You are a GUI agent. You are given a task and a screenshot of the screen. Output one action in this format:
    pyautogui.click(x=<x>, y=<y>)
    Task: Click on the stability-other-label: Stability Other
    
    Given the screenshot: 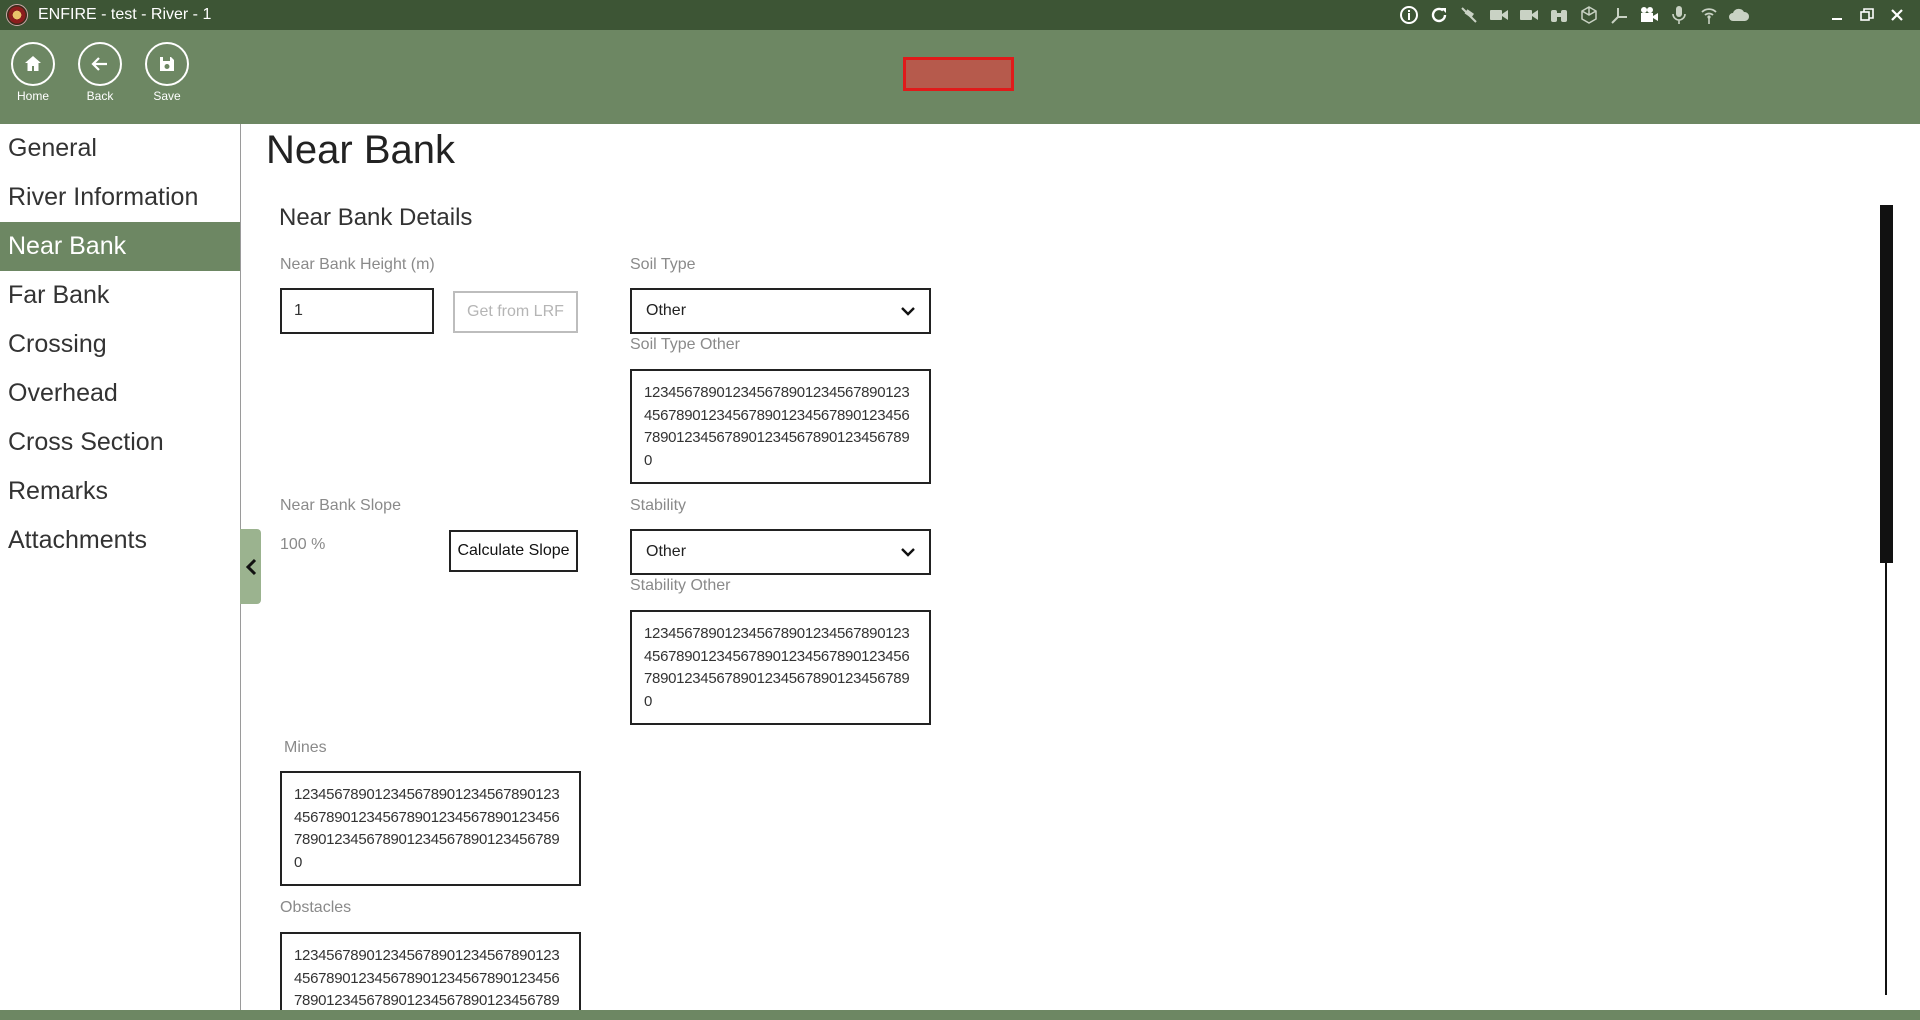 What is the action you would take?
    pyautogui.click(x=680, y=585)
    